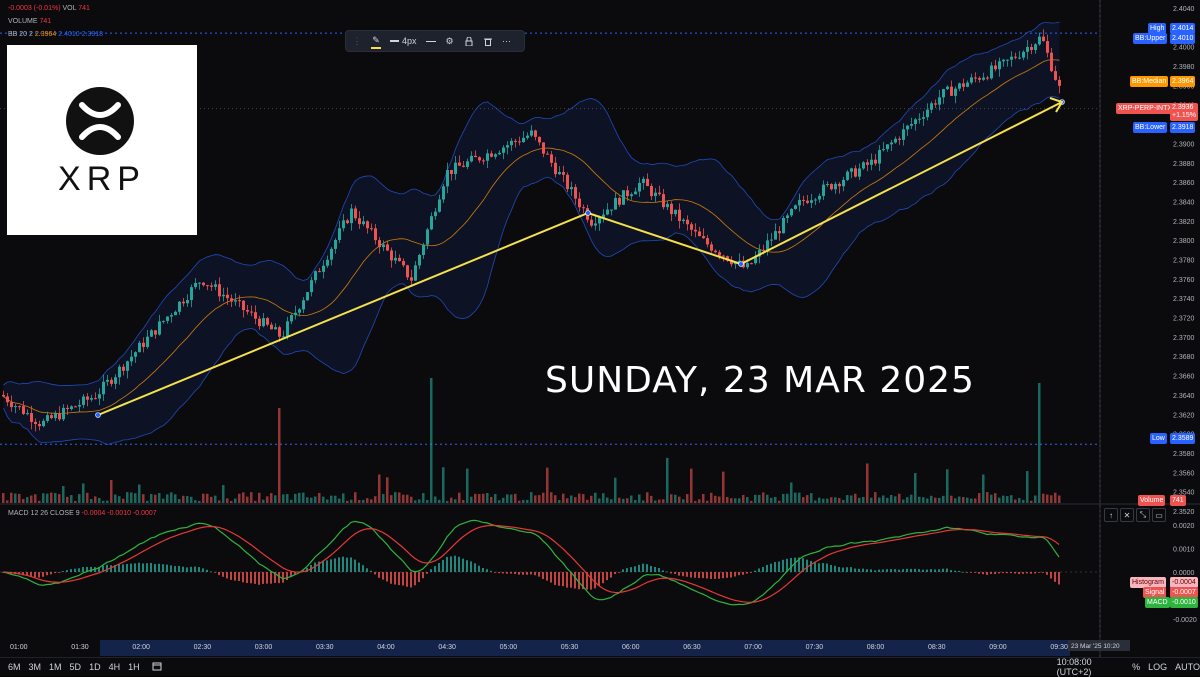 The height and width of the screenshot is (677, 1200). I want to click on calendar-icon, so click(157, 667).